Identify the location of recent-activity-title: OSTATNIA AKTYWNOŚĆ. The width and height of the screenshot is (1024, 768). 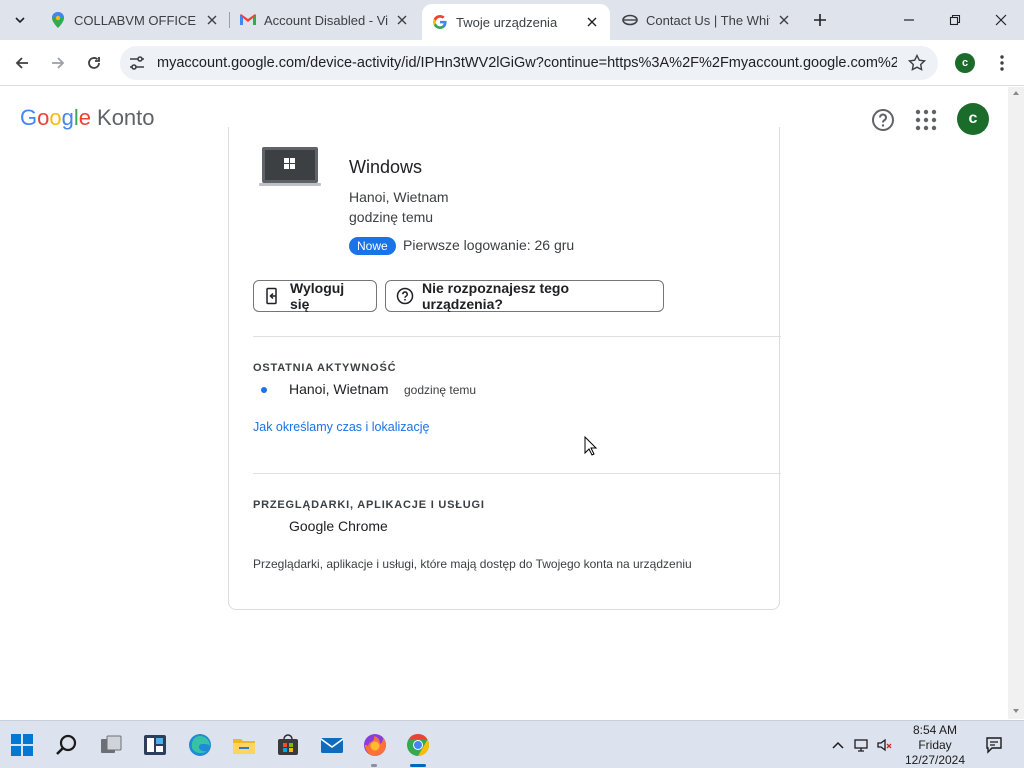
(325, 368).